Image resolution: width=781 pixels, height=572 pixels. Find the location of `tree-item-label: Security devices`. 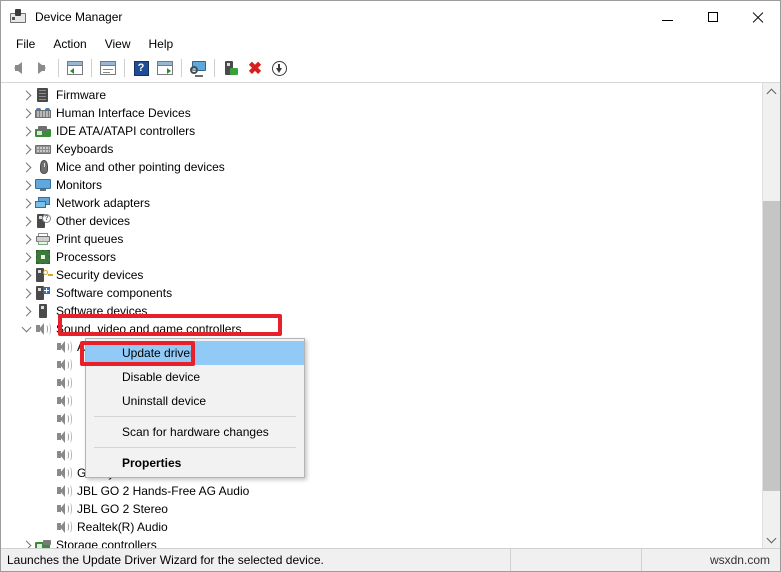

tree-item-label: Security devices is located at coordinates (100, 275).